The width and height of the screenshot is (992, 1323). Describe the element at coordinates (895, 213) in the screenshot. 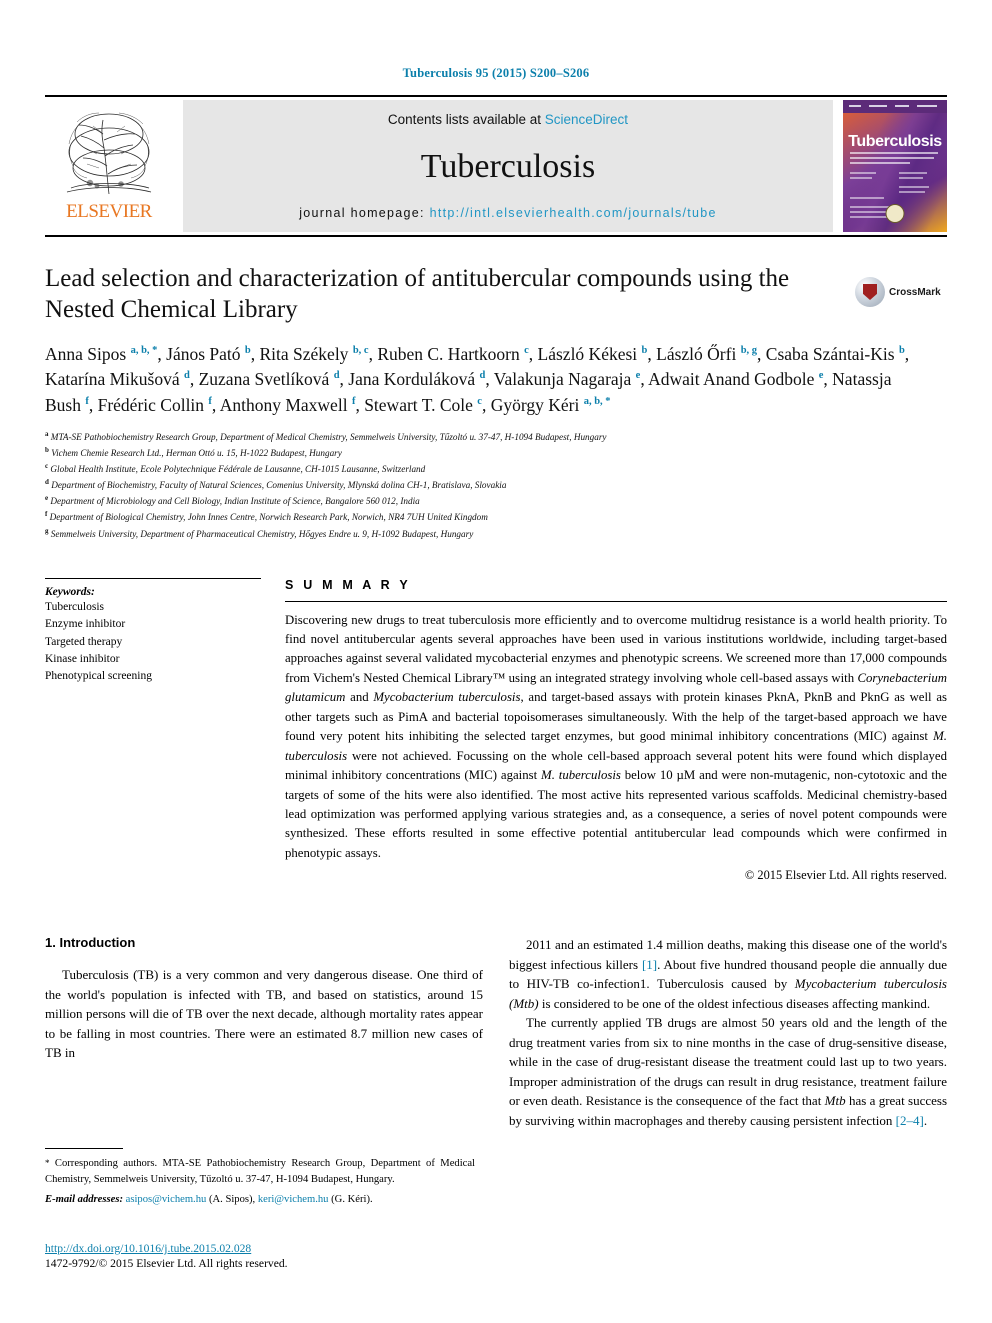

I see `cover-emblem-icon` at that location.